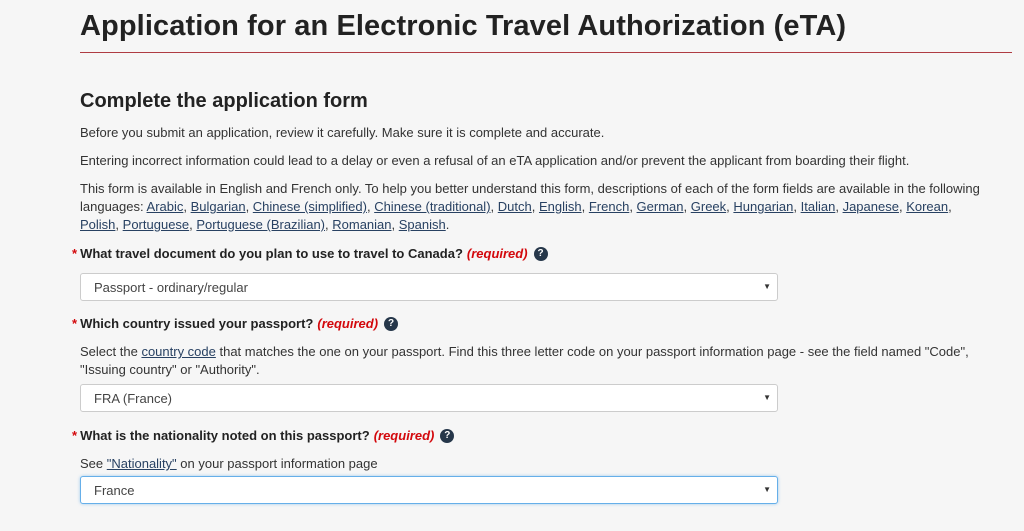 Image resolution: width=1024 pixels, height=531 pixels. I want to click on language-link: Italian, so click(818, 206).